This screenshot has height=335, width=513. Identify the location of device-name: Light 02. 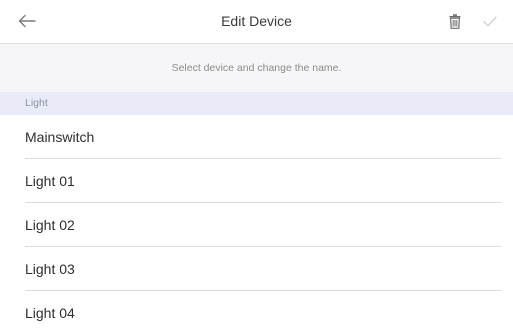
(50, 225).